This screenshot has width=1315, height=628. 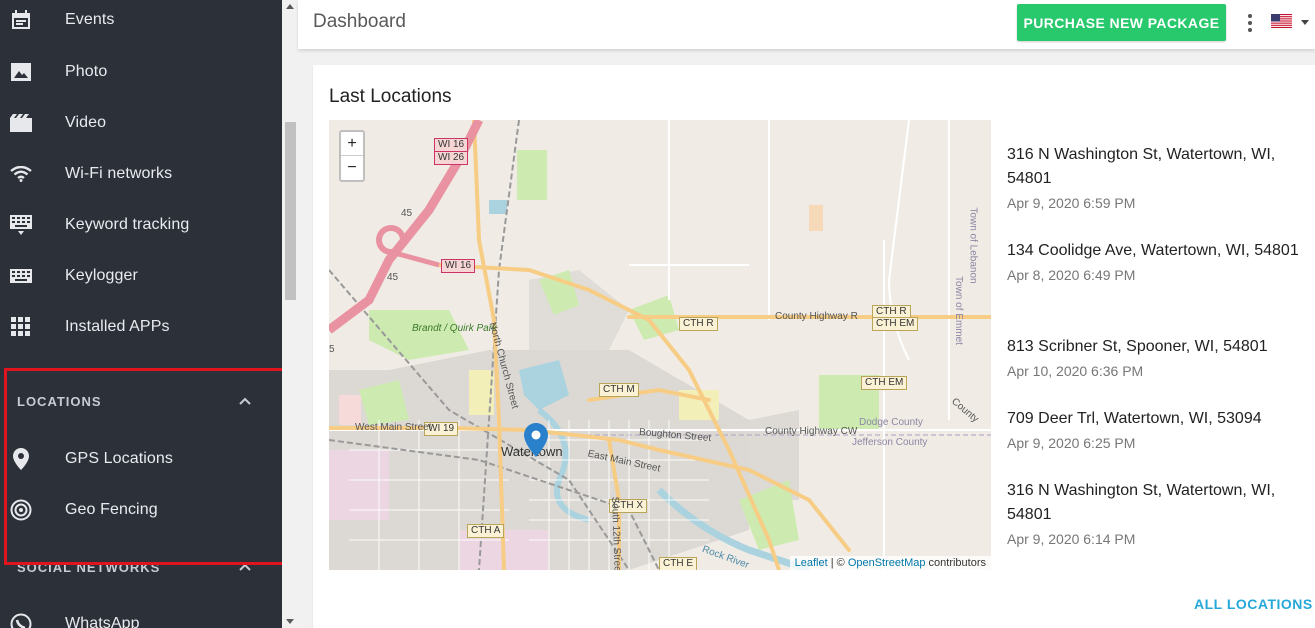 What do you see at coordinates (1153, 250) in the screenshot?
I see `location-address: 134 Coolidge Ave, Watertown, WI, 54801` at bounding box center [1153, 250].